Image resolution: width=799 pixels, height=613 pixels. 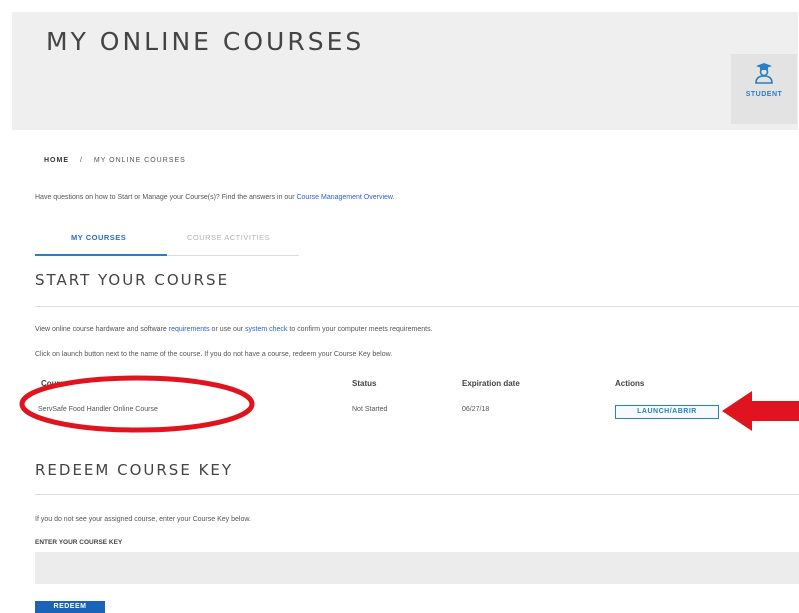 I want to click on help-text-end: ., so click(x=393, y=197).